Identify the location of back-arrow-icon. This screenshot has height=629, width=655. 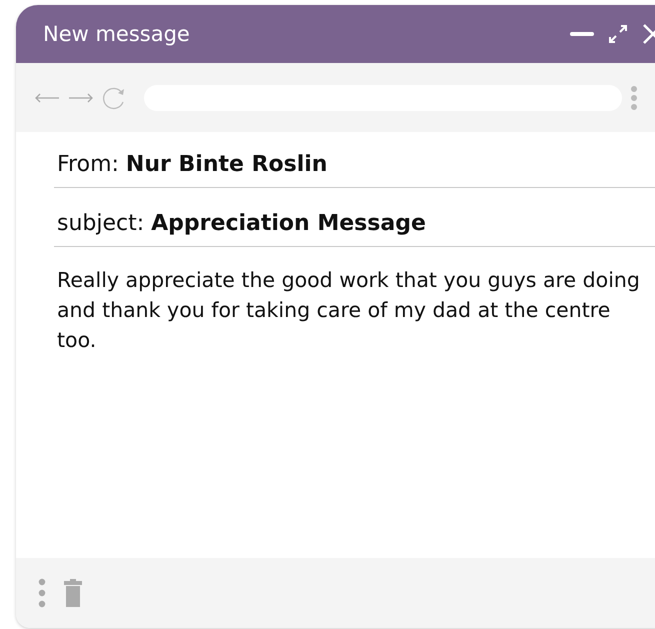
(47, 97).